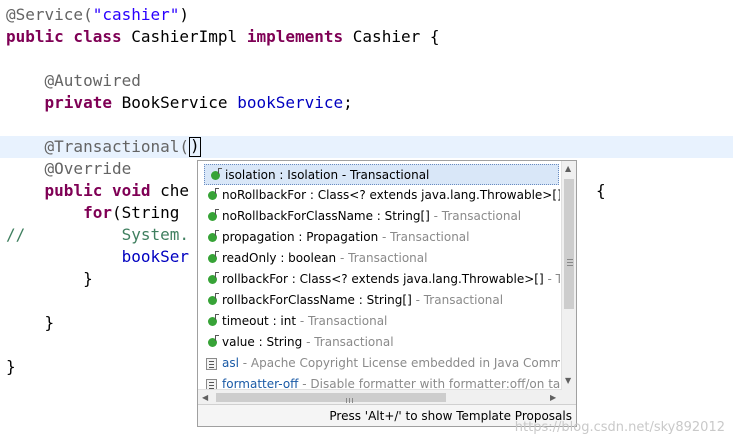  Describe the element at coordinates (107, 234) in the screenshot. I see `comment-text: System.` at that location.